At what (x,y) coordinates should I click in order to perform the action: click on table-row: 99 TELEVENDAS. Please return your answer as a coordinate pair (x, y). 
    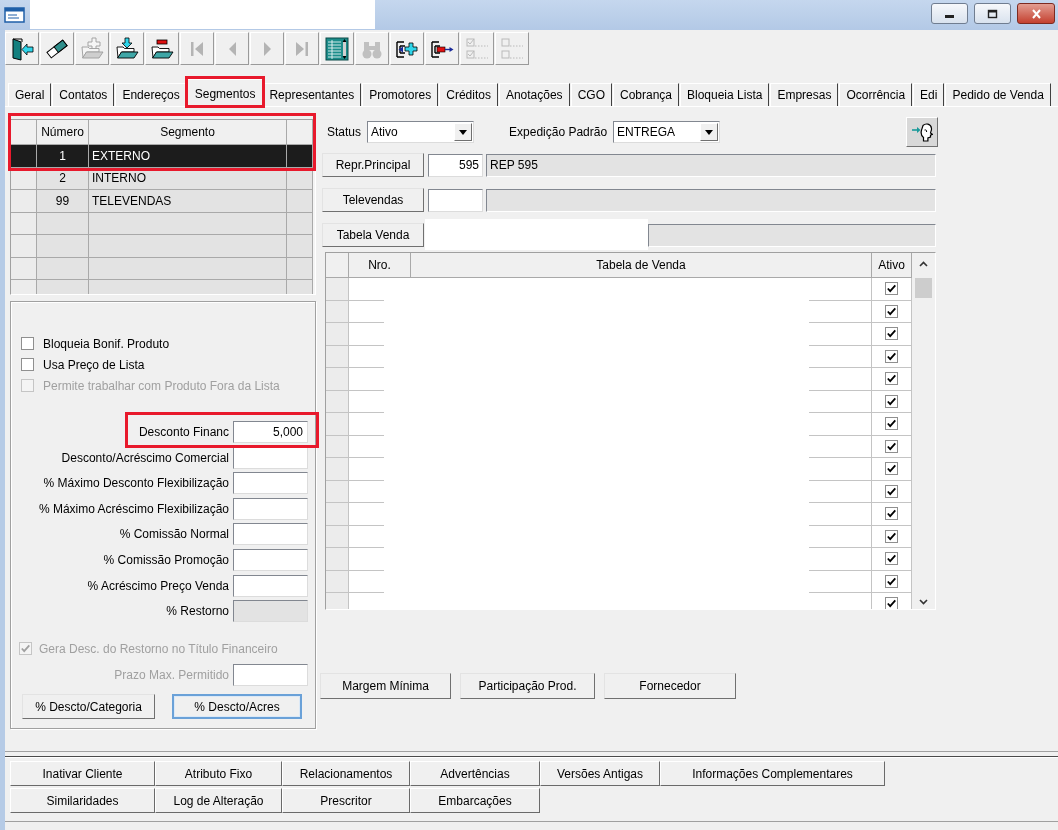
    Looking at the image, I should click on (163, 201).